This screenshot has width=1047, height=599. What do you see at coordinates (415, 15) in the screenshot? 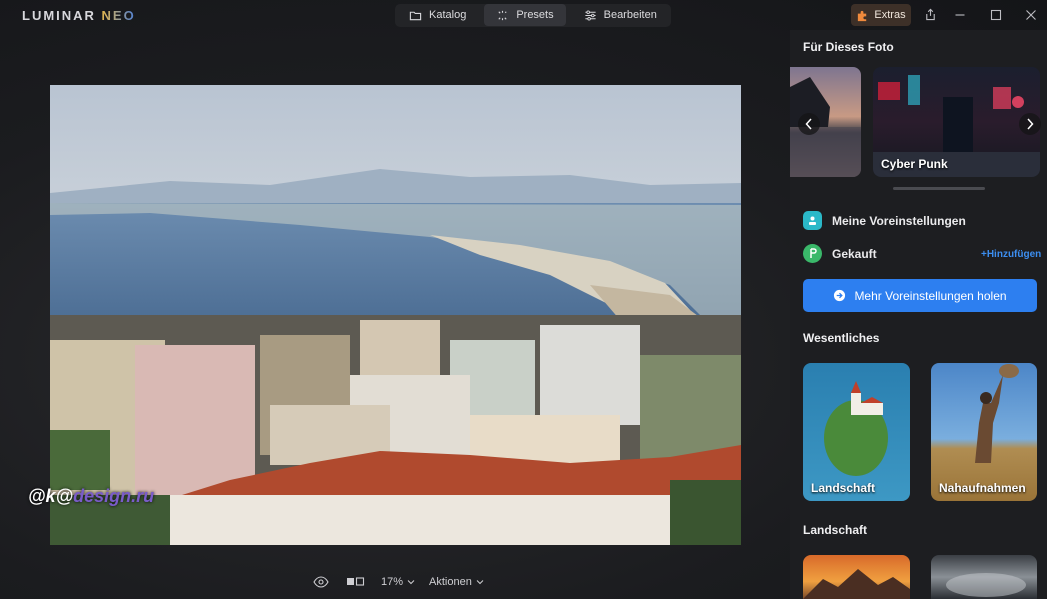
I see `folder-icon` at bounding box center [415, 15].